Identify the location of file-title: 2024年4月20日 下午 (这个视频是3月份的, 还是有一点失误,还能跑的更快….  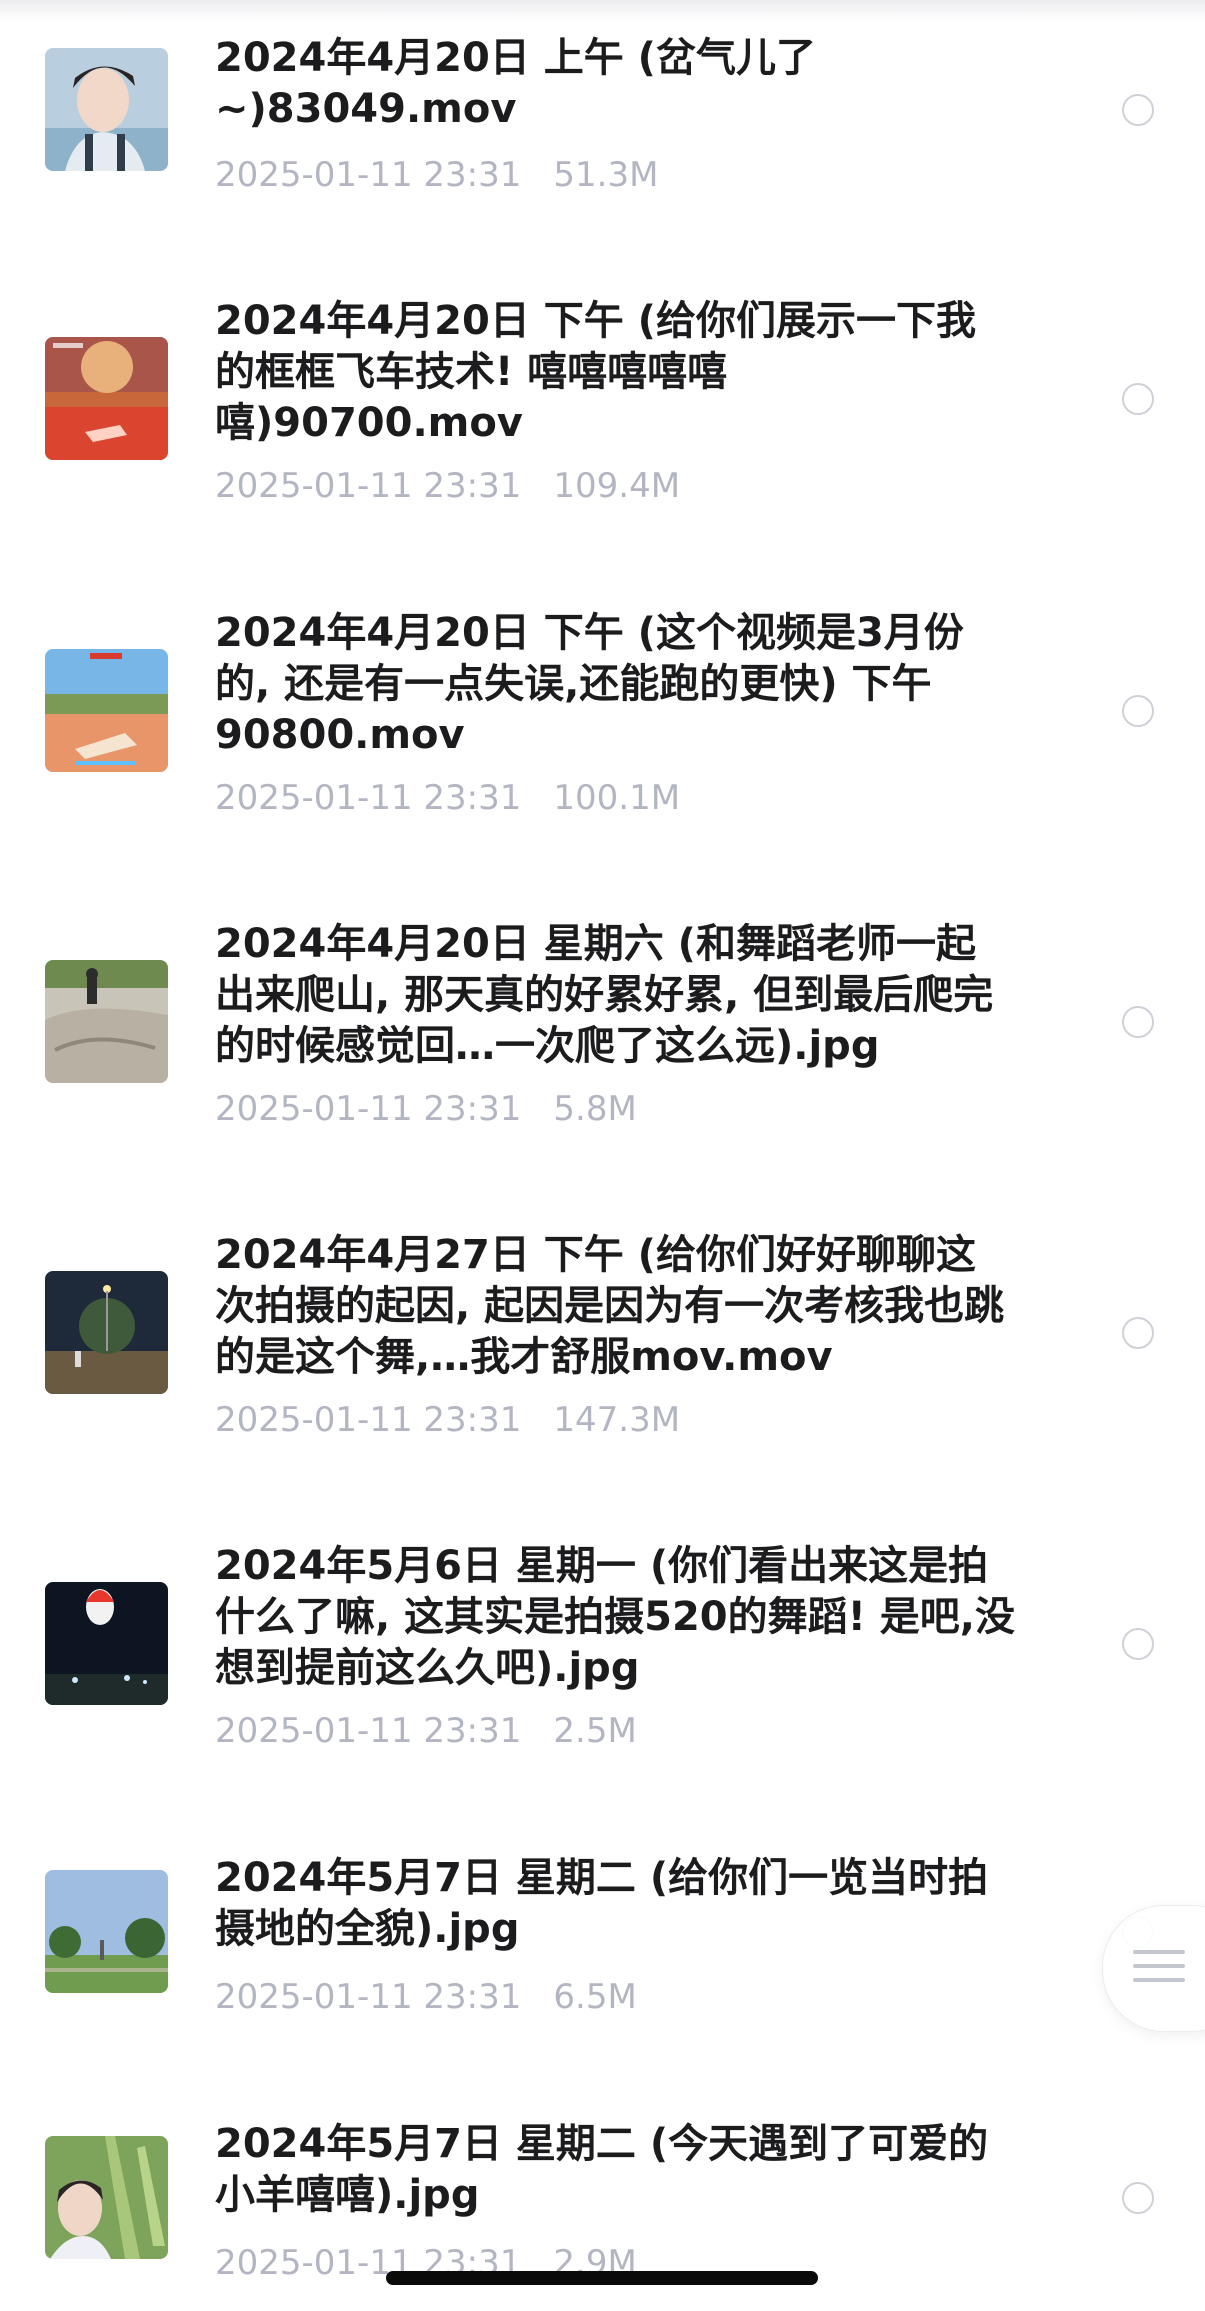
(589, 684).